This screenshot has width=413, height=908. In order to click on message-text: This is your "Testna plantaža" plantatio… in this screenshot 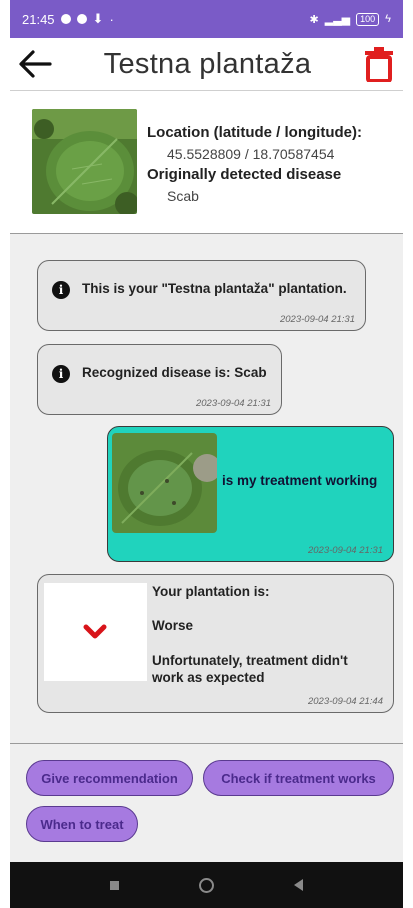, I will do `click(214, 288)`.